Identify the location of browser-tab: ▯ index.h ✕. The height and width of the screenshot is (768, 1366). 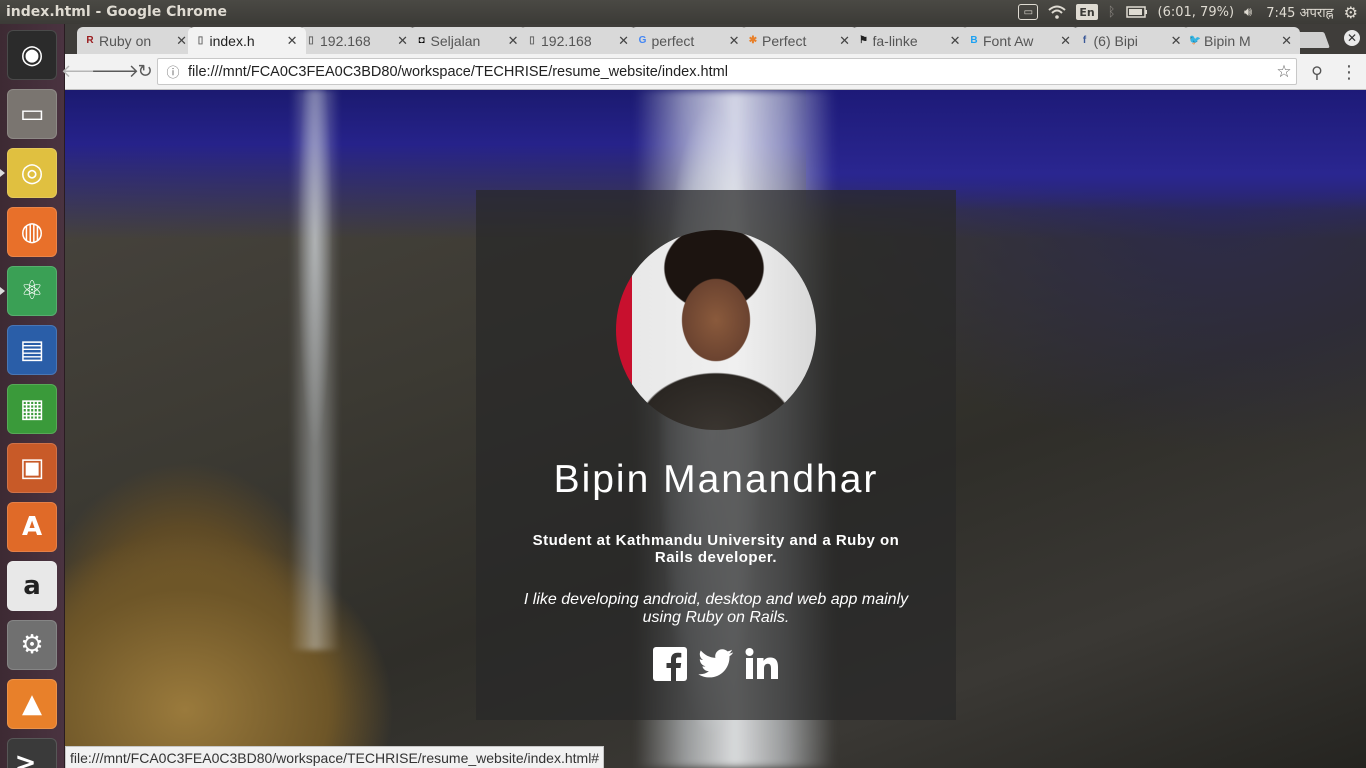
(246, 40).